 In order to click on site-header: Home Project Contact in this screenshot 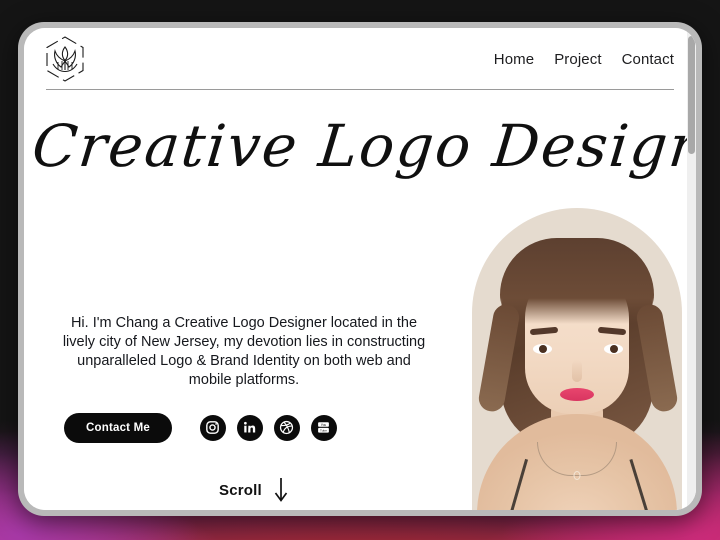, I will do `click(360, 59)`.